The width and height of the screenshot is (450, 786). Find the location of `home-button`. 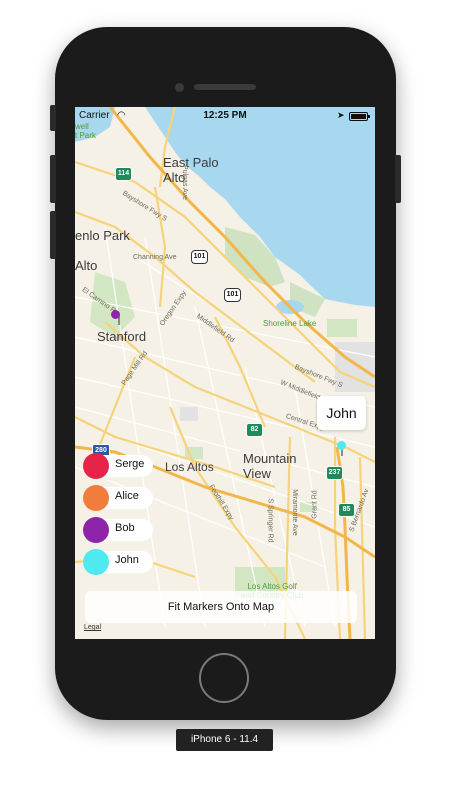

home-button is located at coordinates (224, 678).